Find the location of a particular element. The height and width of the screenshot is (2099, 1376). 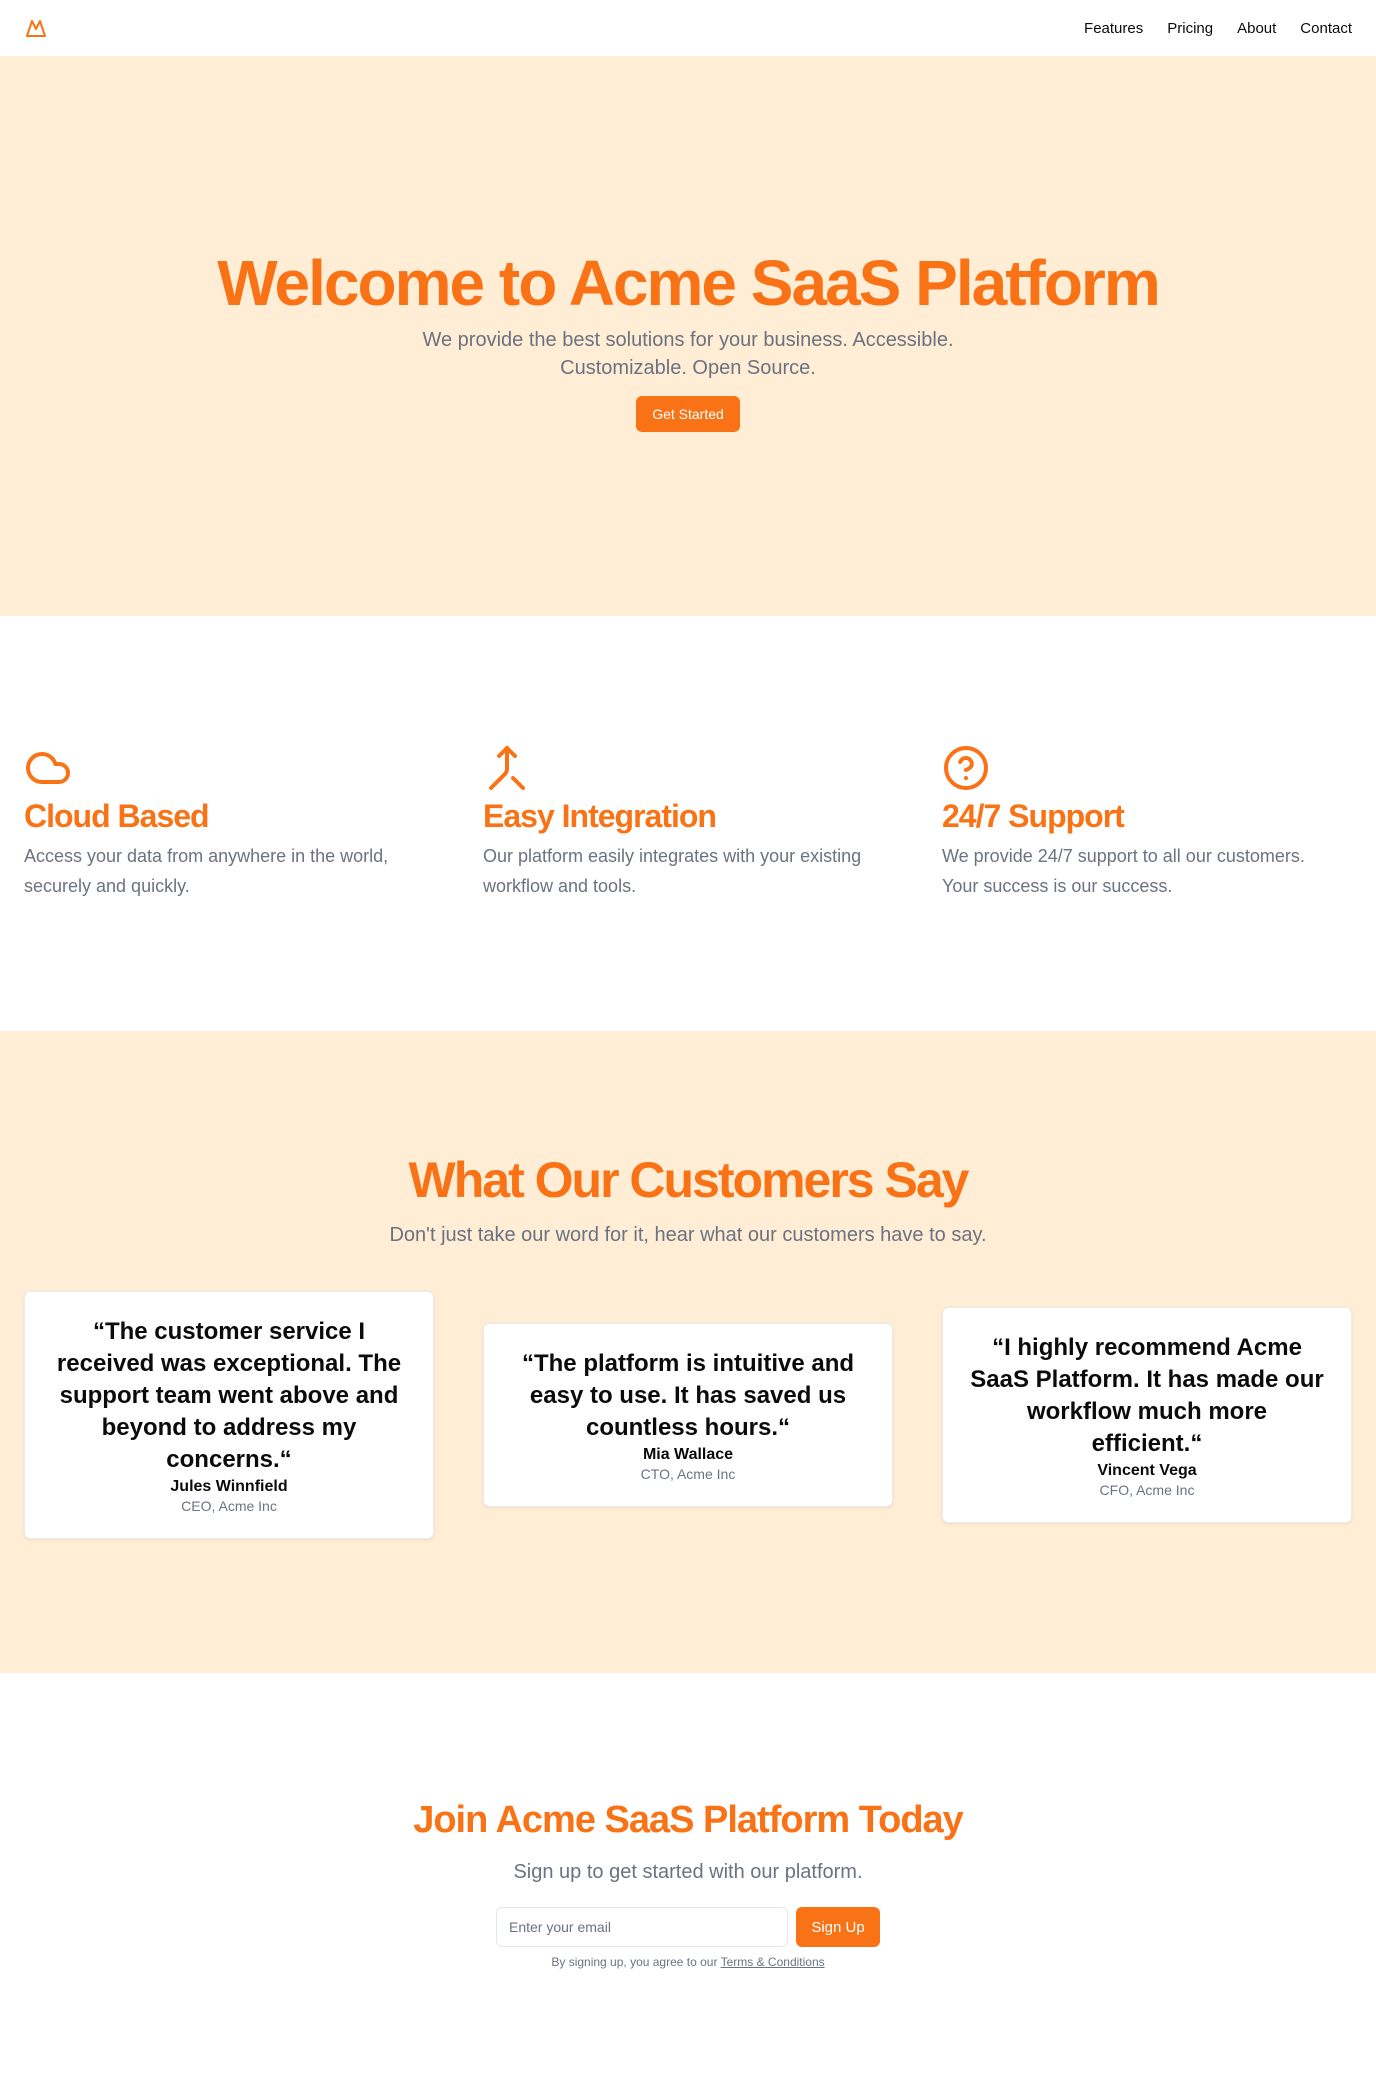

feature-description-line2: securely and quickly. is located at coordinates (107, 886).